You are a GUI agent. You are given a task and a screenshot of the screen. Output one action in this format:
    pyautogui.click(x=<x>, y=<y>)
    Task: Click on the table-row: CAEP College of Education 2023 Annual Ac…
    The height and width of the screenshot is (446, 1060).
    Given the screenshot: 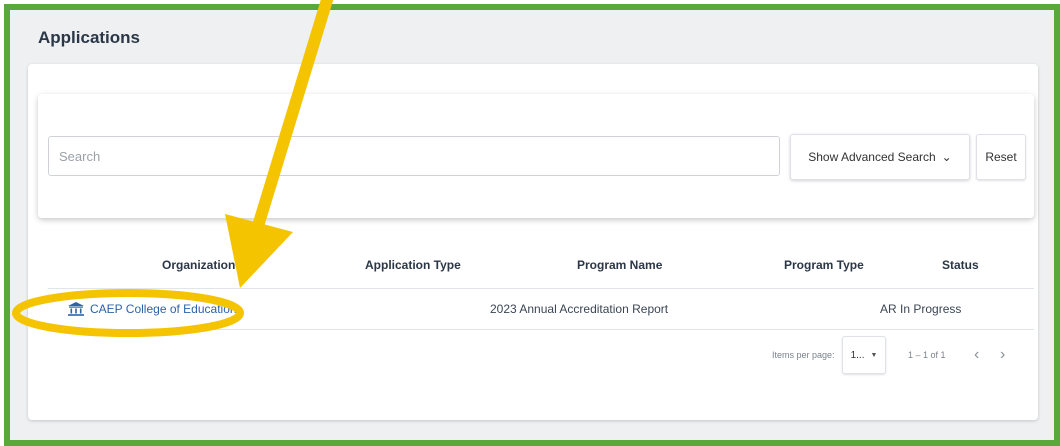 What is the action you would take?
    pyautogui.click(x=541, y=309)
    